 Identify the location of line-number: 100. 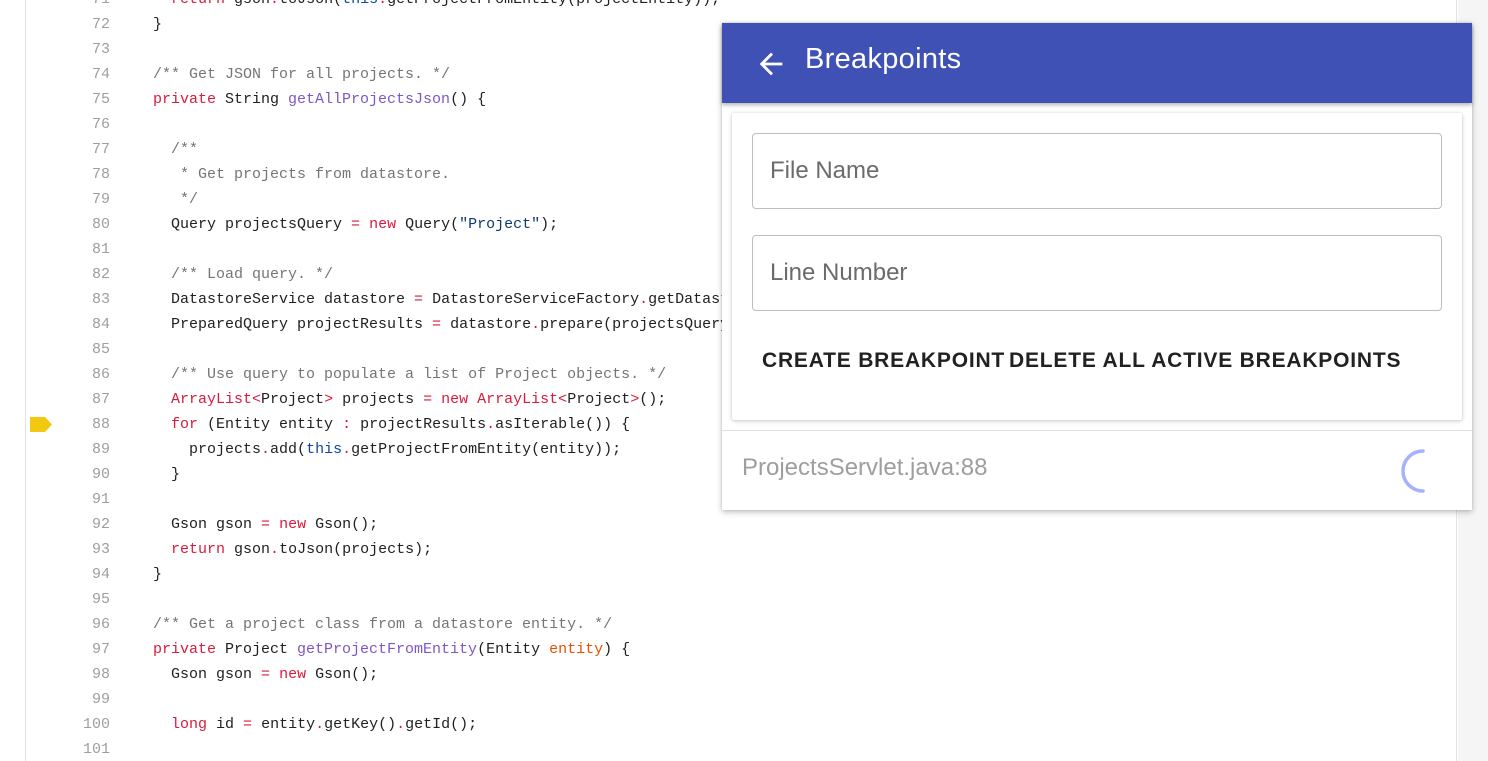
(68, 724).